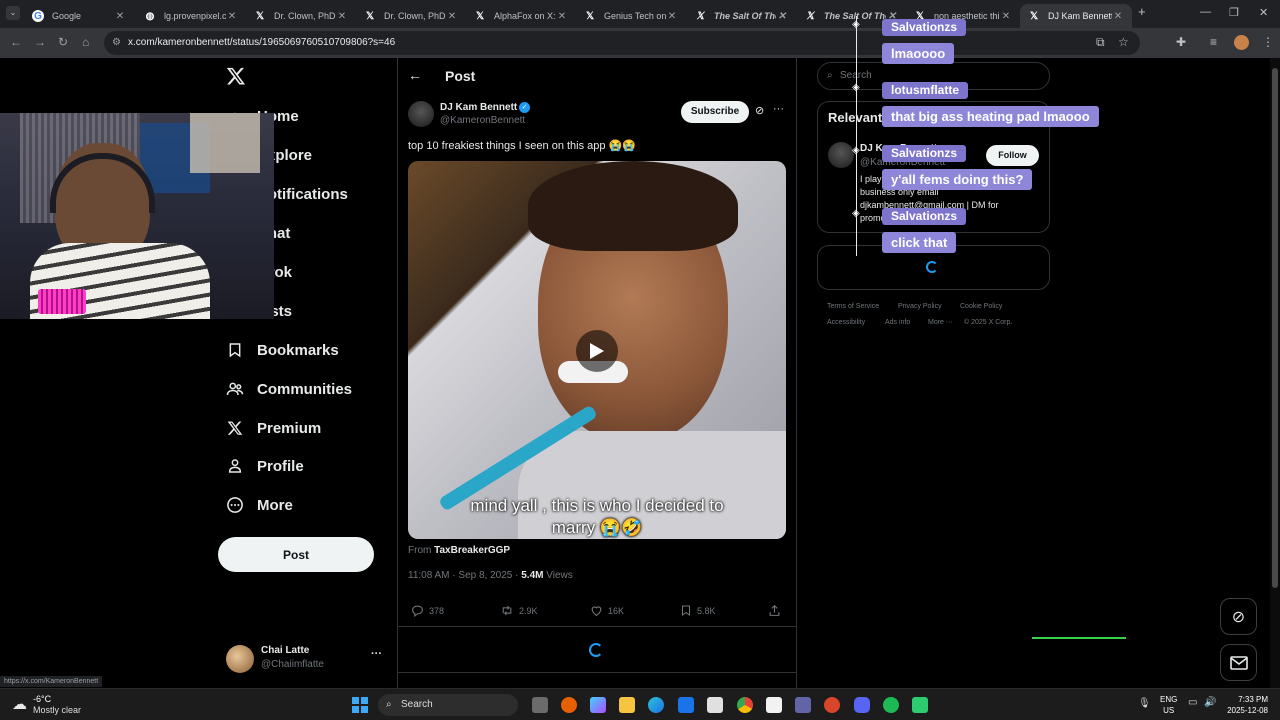 The width and height of the screenshot is (1280, 720). What do you see at coordinates (698, 610) in the screenshot?
I see `bookmark-button: 5.8K` at bounding box center [698, 610].